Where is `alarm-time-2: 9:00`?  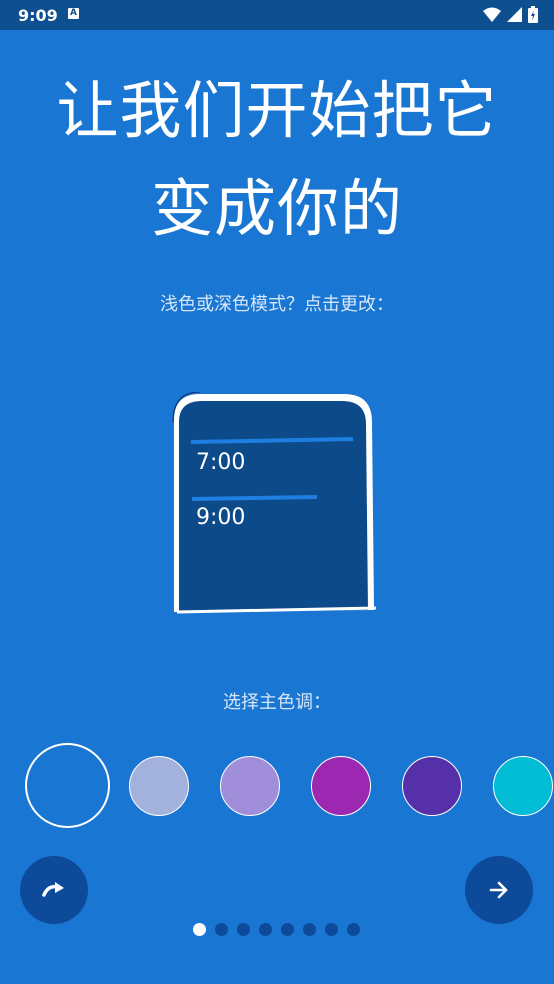
alarm-time-2: 9:00 is located at coordinates (221, 517).